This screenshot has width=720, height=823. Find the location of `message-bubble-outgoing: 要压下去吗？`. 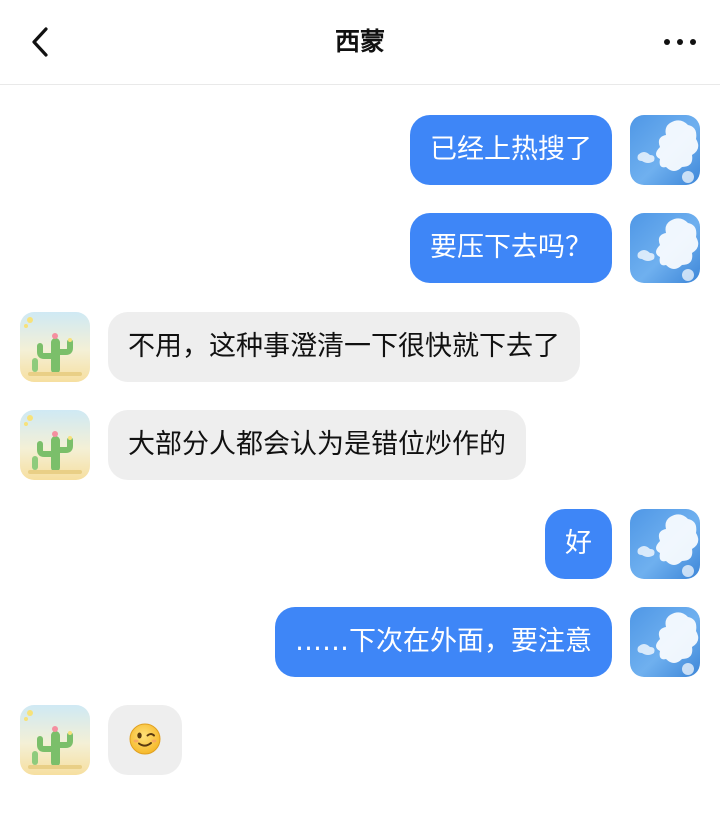

message-bubble-outgoing: 要压下去吗？ is located at coordinates (511, 248).